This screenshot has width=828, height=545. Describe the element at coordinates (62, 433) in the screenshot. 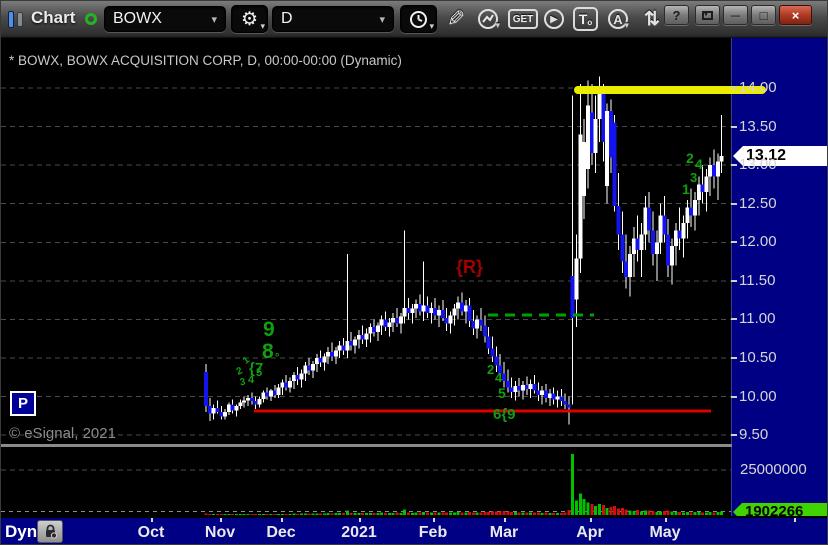

I see `esignal-watermark: © eSignal, 2021` at that location.